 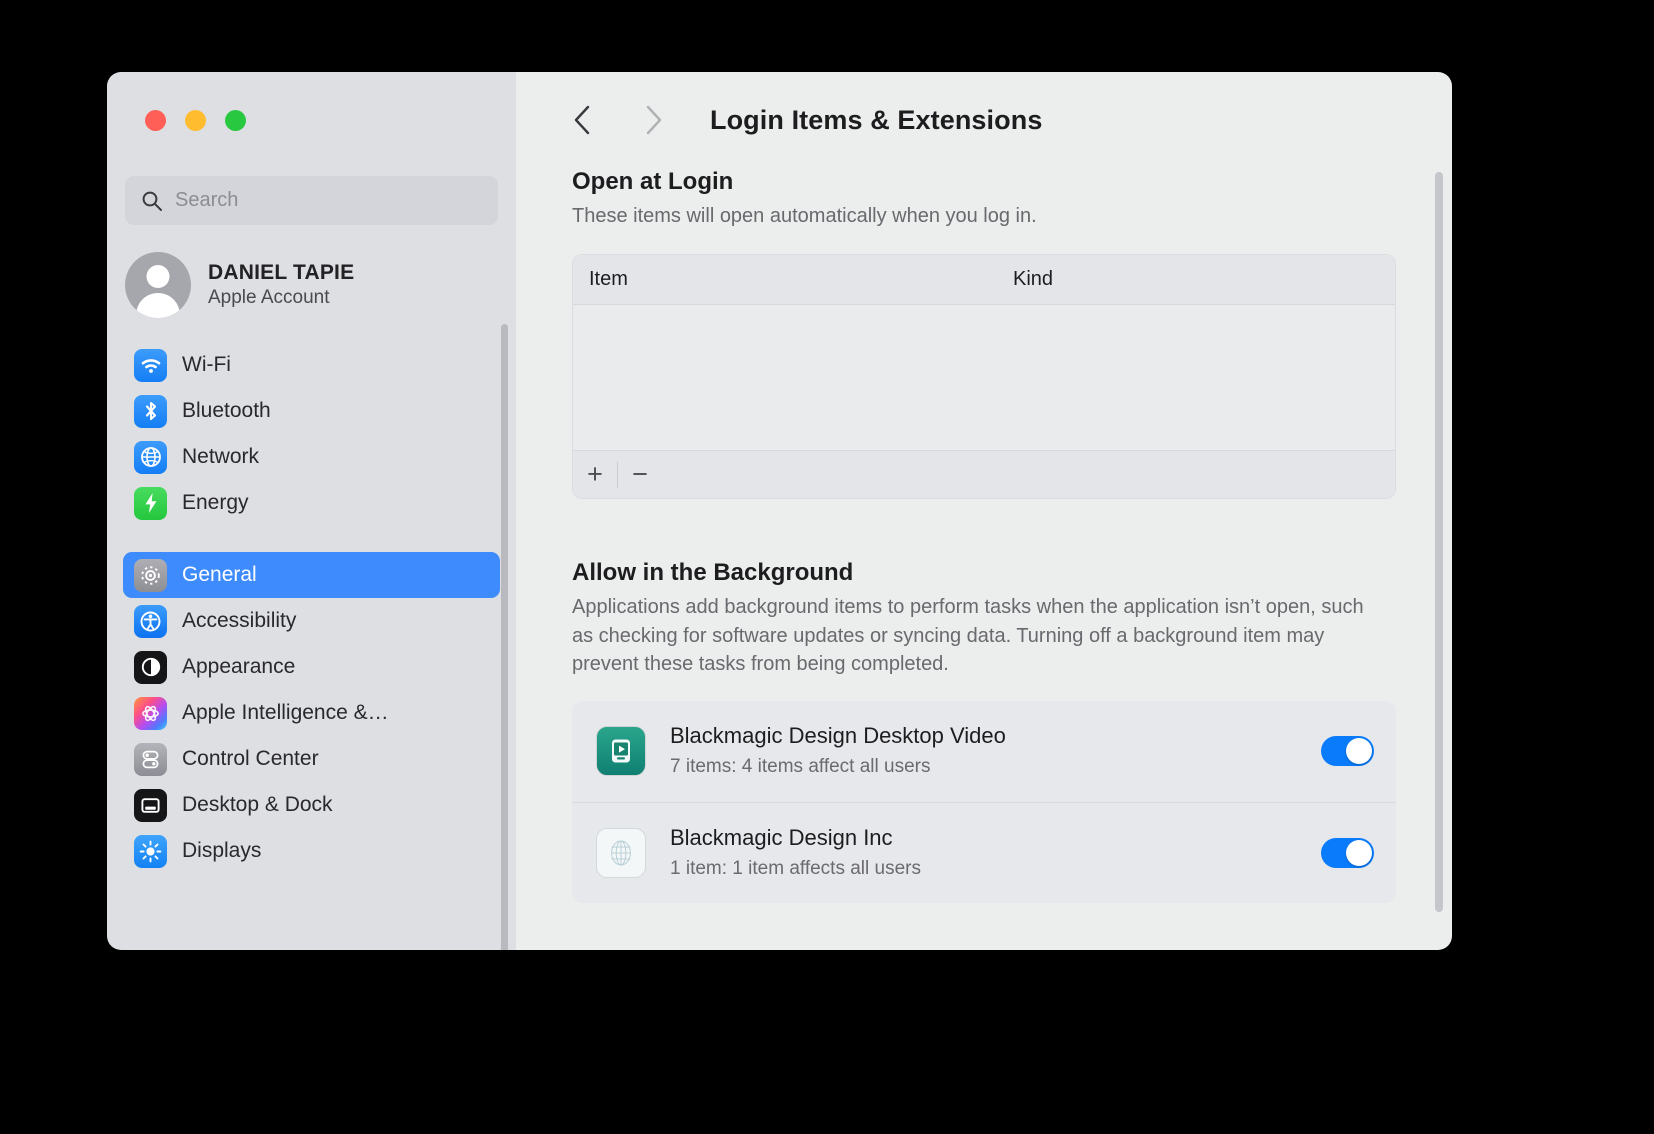 What do you see at coordinates (150, 713) in the screenshot?
I see `apple-intelligence-icon` at bounding box center [150, 713].